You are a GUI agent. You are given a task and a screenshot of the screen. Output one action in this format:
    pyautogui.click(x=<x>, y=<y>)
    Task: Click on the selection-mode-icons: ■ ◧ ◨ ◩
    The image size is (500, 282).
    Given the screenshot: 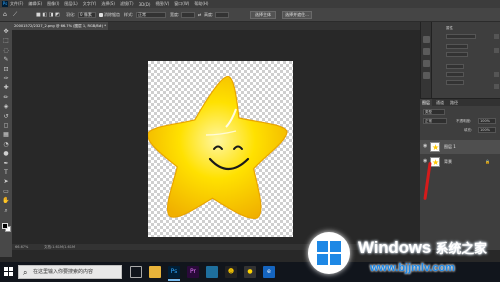 What is the action you would take?
    pyautogui.click(x=48, y=15)
    